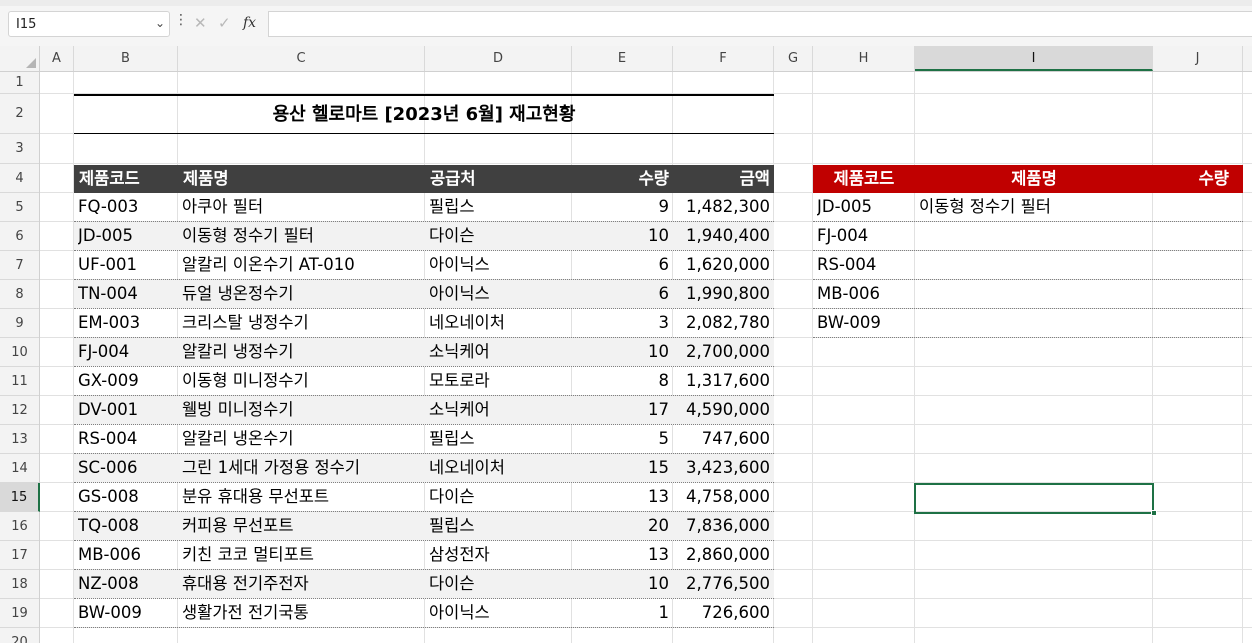 The height and width of the screenshot is (643, 1252). Describe the element at coordinates (500, 322) in the screenshot. I see `table-cell: 네오네이처` at that location.